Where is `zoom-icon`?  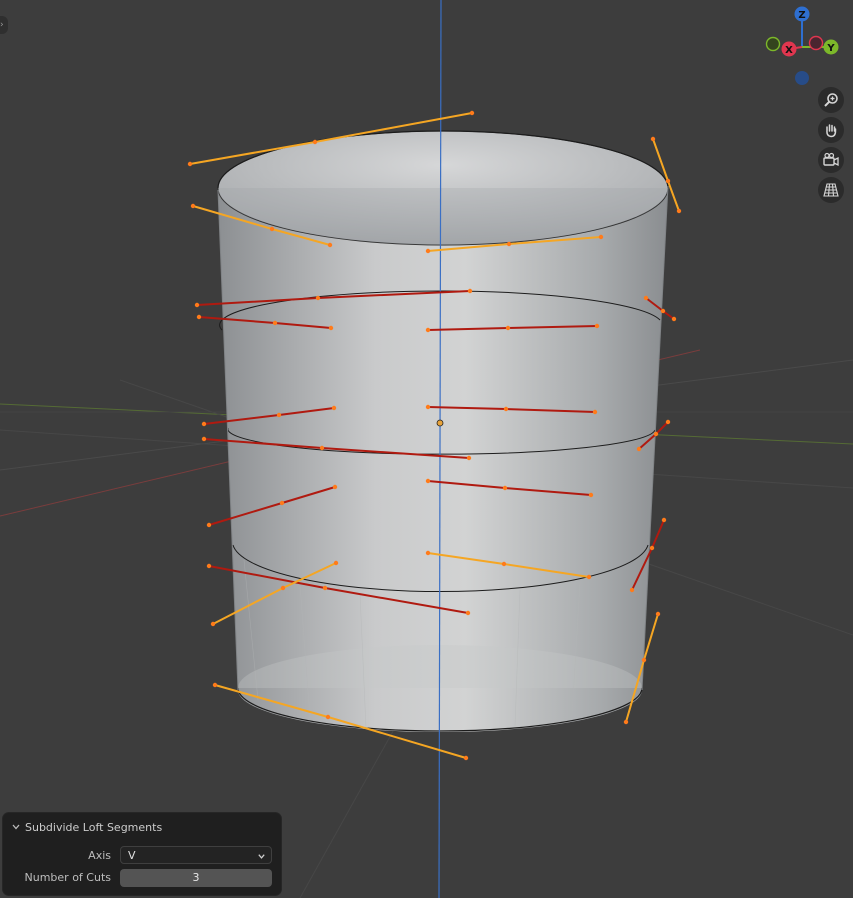
zoom-icon is located at coordinates (831, 100).